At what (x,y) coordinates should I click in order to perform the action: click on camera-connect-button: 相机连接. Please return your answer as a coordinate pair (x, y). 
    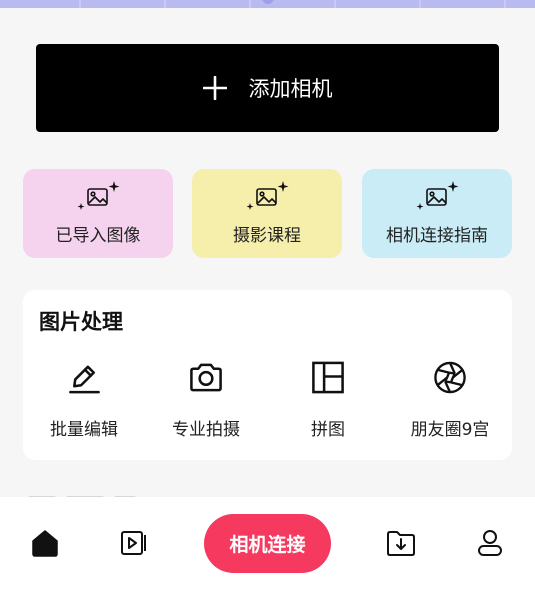
    Looking at the image, I should click on (267, 543).